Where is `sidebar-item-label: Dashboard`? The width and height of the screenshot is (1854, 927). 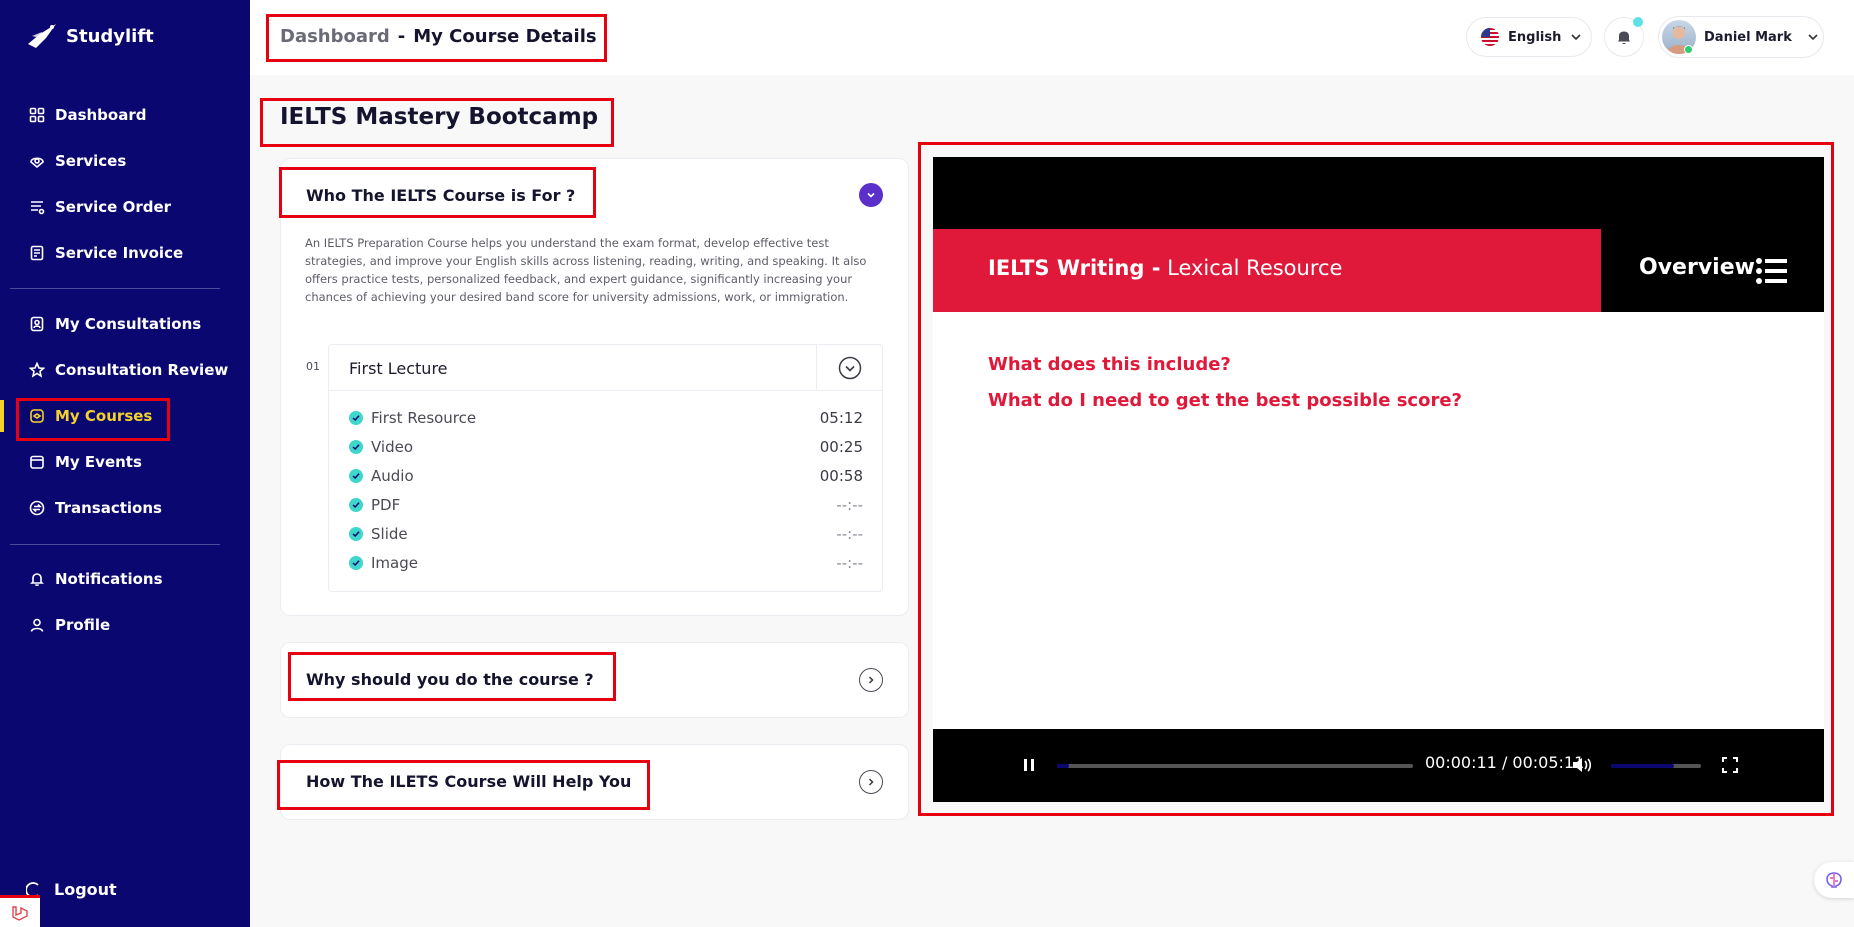
sidebar-item-label: Dashboard is located at coordinates (101, 115).